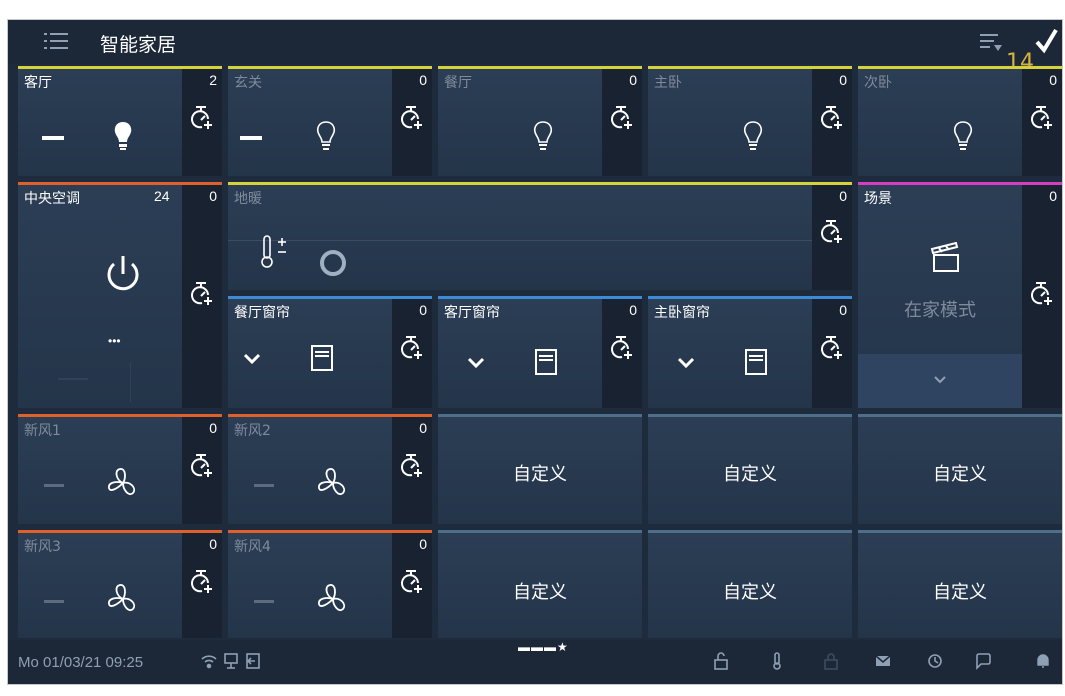 The height and width of the screenshot is (696, 1065). I want to click on bell-icon, so click(1043, 661).